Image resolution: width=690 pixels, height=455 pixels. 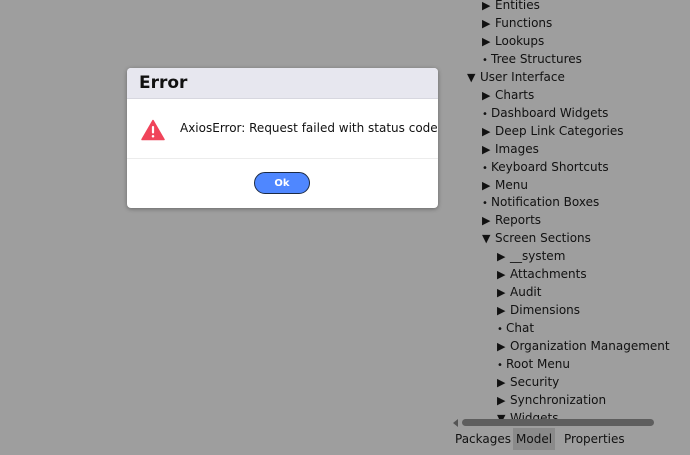 What do you see at coordinates (518, 220) in the screenshot?
I see `tree-item-label: Reports` at bounding box center [518, 220].